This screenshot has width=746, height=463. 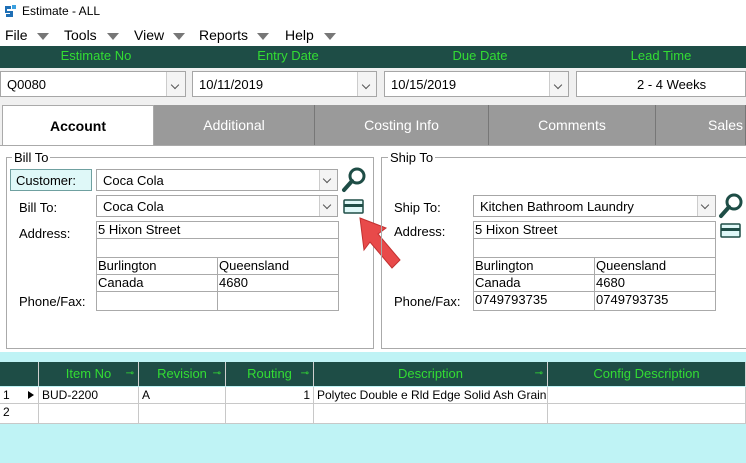 What do you see at coordinates (149, 35) in the screenshot?
I see `menu-view: View` at bounding box center [149, 35].